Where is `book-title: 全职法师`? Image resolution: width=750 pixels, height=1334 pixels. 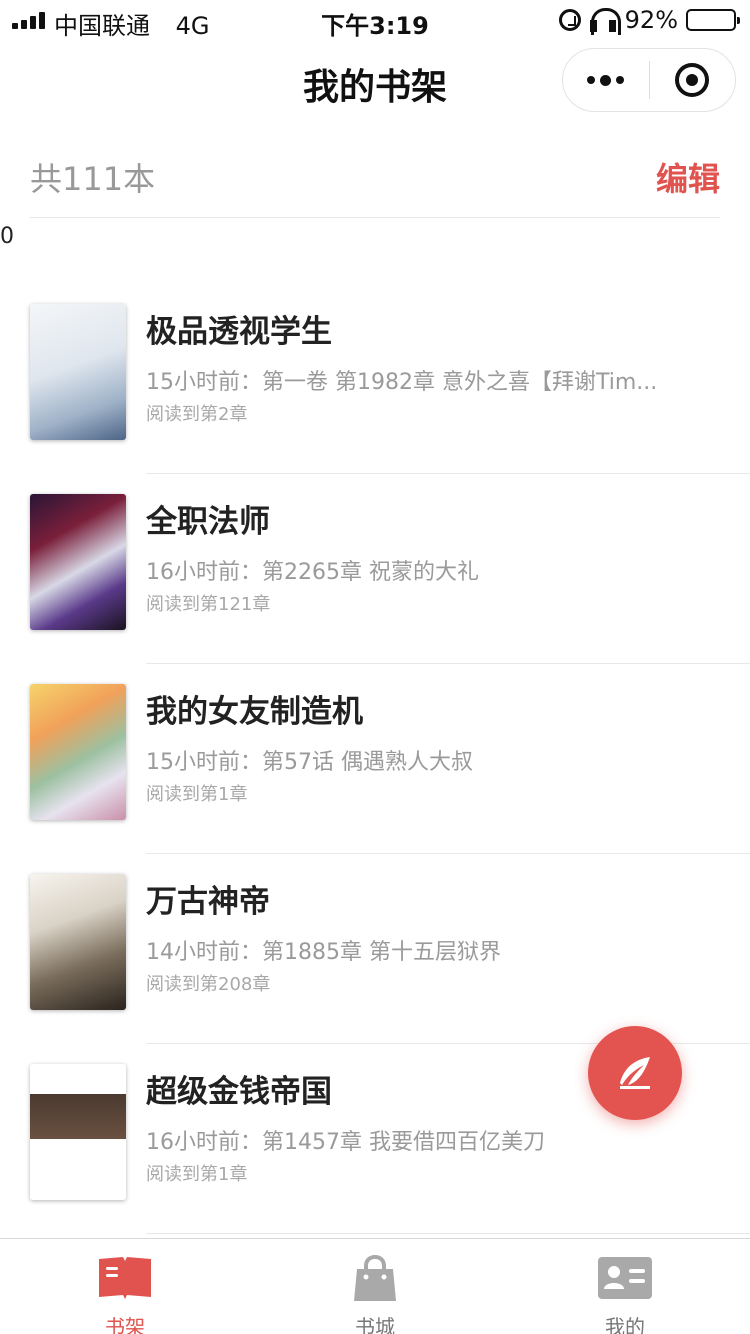
book-title: 全职法师 is located at coordinates (208, 522).